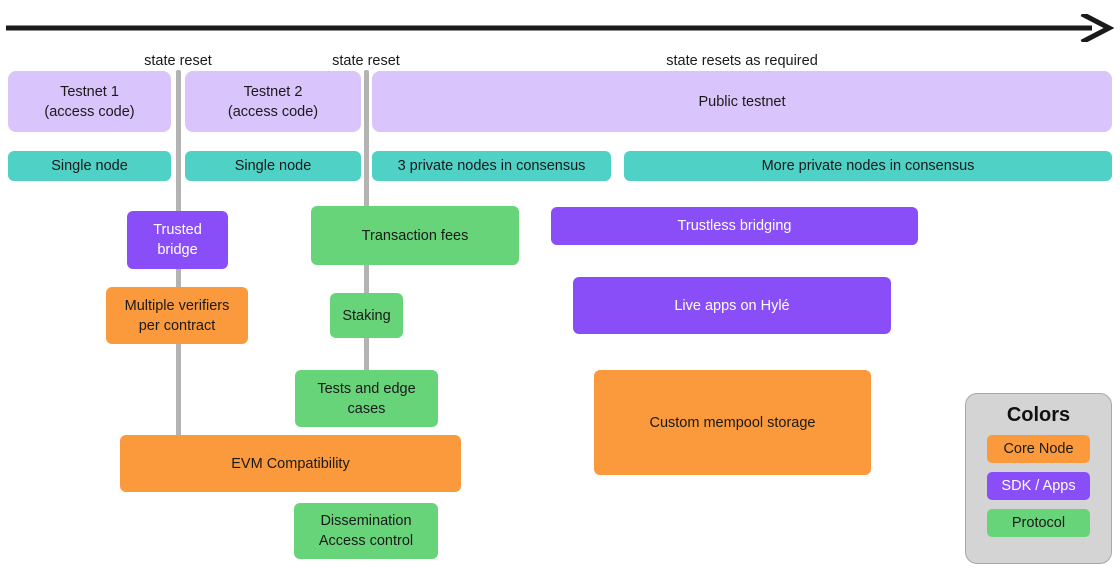 This screenshot has width=1120, height=582. What do you see at coordinates (734, 226) in the screenshot?
I see `item-trustless-bridging: Trustless bridging` at bounding box center [734, 226].